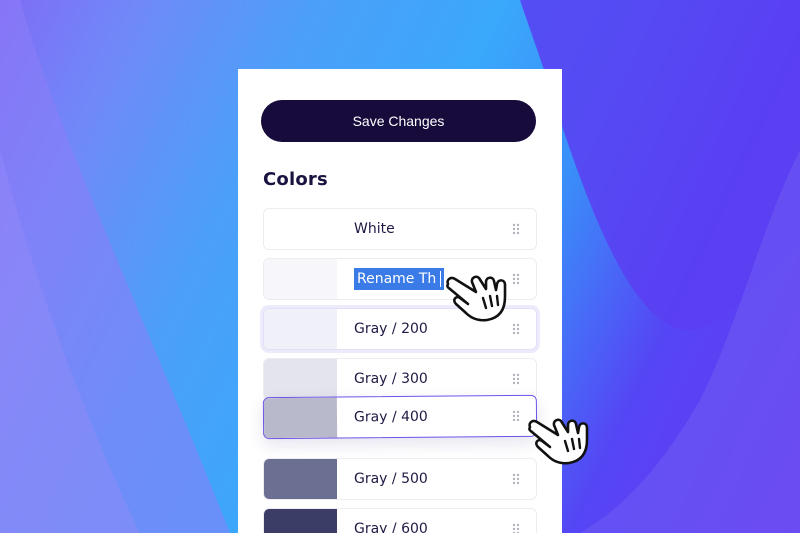  What do you see at coordinates (416, 379) in the screenshot?
I see `color-name: Gray / 300` at bounding box center [416, 379].